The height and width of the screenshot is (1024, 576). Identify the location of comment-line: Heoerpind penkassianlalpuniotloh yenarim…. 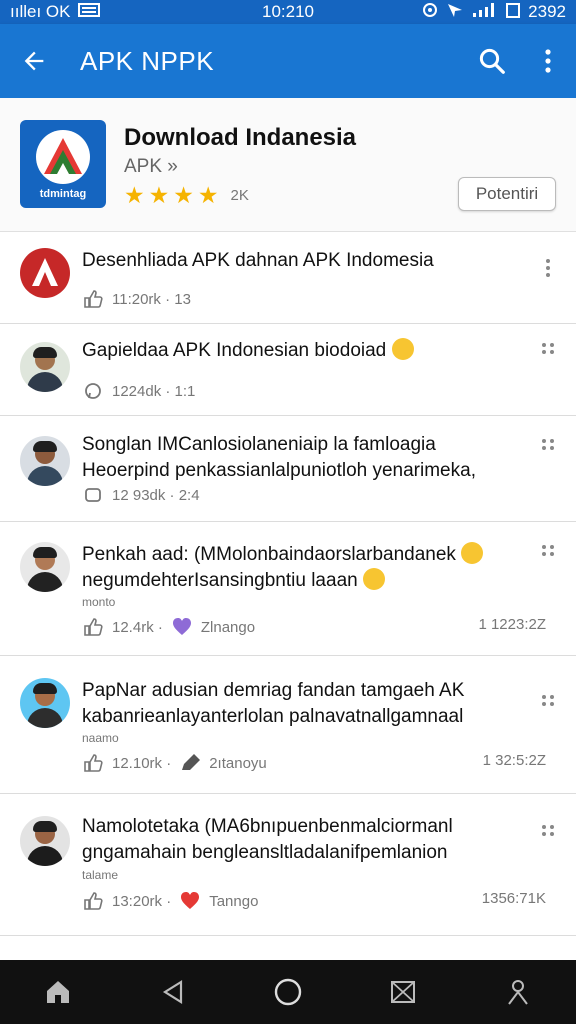
(279, 470).